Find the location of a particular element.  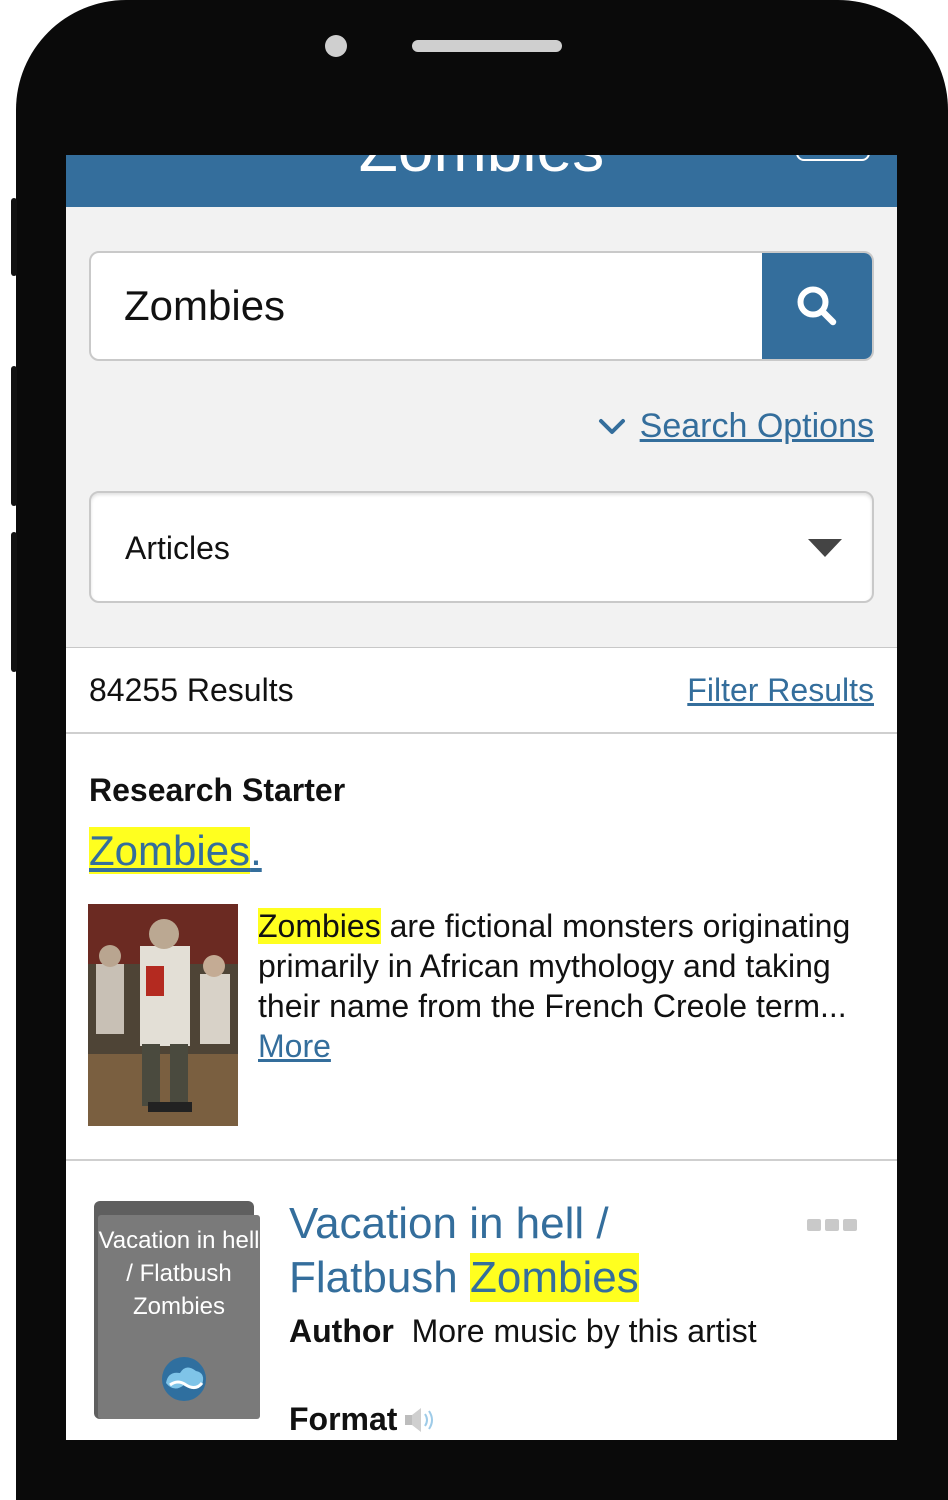

result-title-link: Vacation in hell / Flatbush Zombies is located at coordinates (539, 1251).